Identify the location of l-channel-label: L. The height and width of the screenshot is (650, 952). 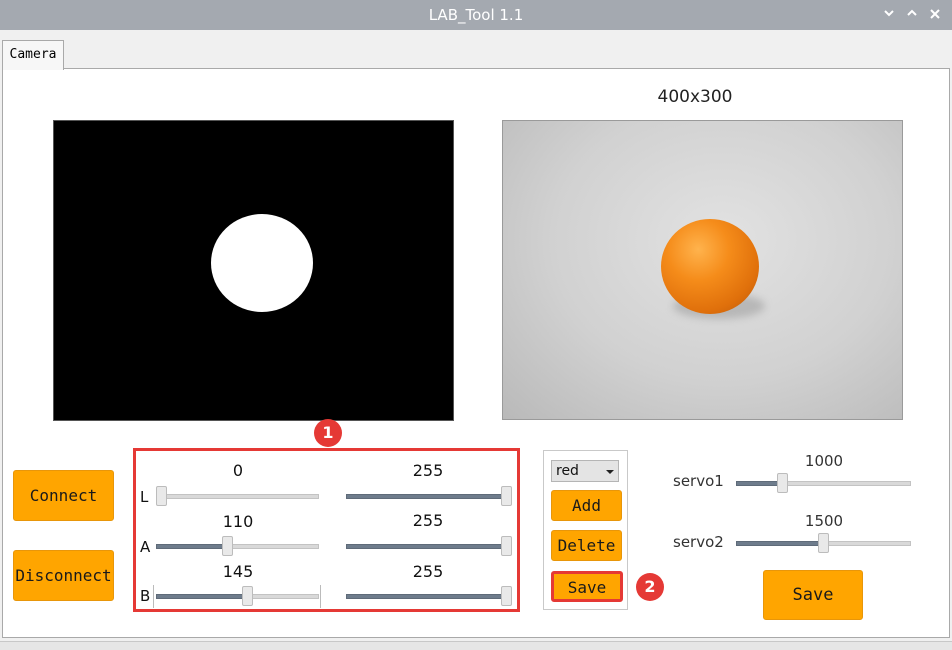
(144, 497).